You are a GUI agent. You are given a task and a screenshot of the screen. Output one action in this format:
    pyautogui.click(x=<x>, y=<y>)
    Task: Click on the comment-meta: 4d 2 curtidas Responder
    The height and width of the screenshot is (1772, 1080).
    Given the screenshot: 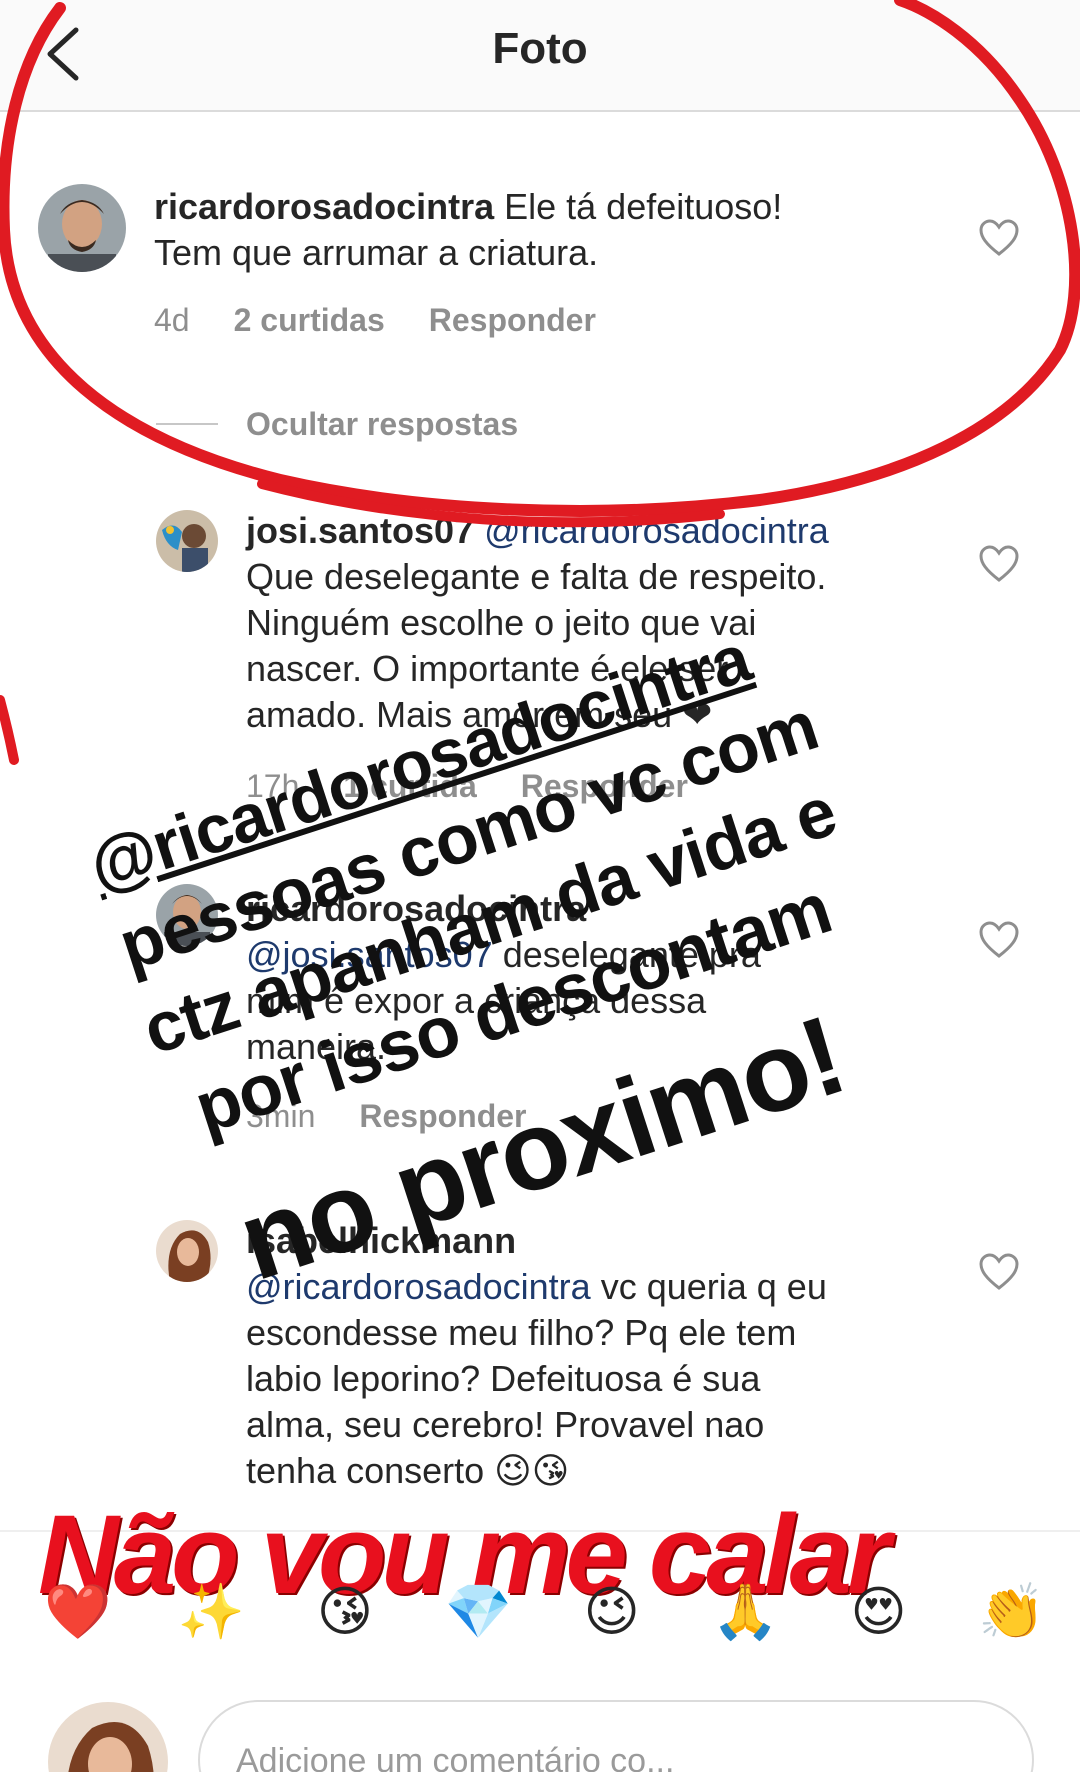 What is the action you would take?
    pyautogui.click(x=397, y=320)
    